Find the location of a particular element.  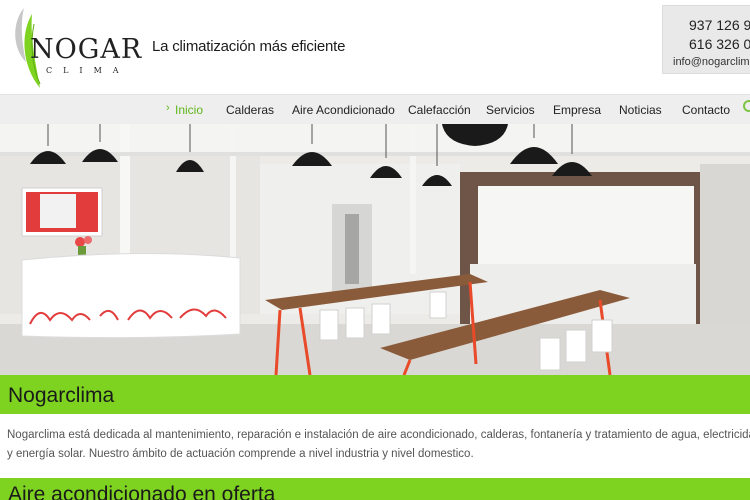

email-link: info@nogarclima is located at coordinates (711, 62).